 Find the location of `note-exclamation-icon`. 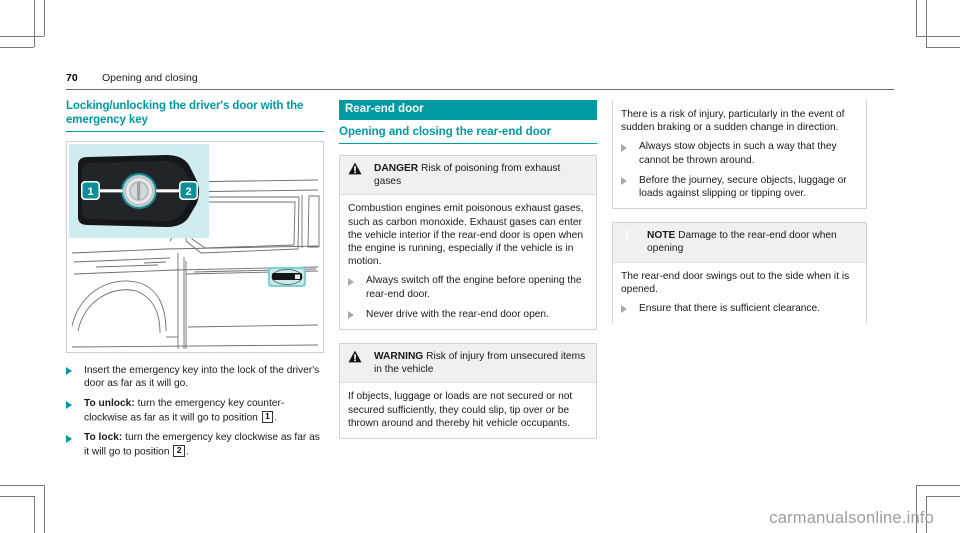

note-exclamation-icon is located at coordinates (628, 235).